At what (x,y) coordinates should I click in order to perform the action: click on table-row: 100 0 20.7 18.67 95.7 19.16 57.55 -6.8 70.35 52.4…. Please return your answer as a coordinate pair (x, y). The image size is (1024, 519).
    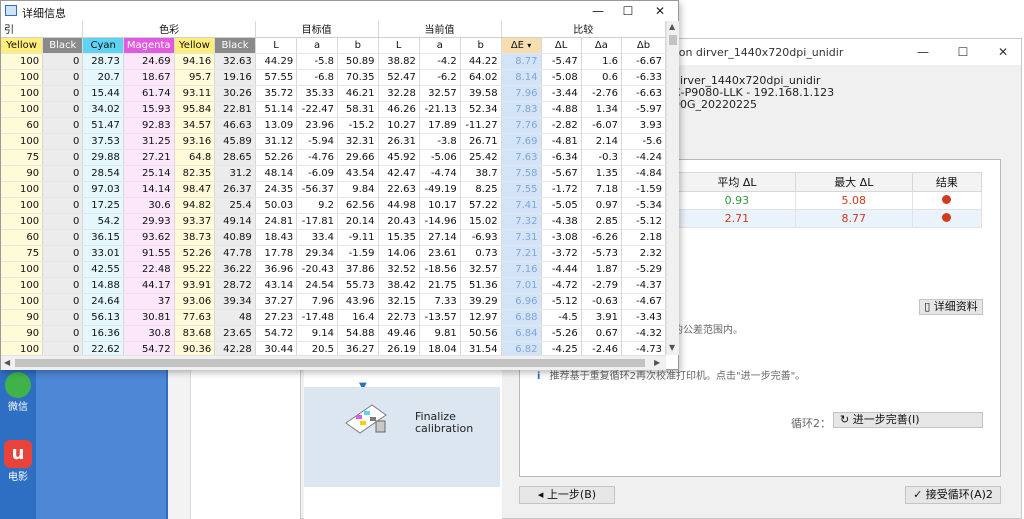
    Looking at the image, I should click on (333, 77).